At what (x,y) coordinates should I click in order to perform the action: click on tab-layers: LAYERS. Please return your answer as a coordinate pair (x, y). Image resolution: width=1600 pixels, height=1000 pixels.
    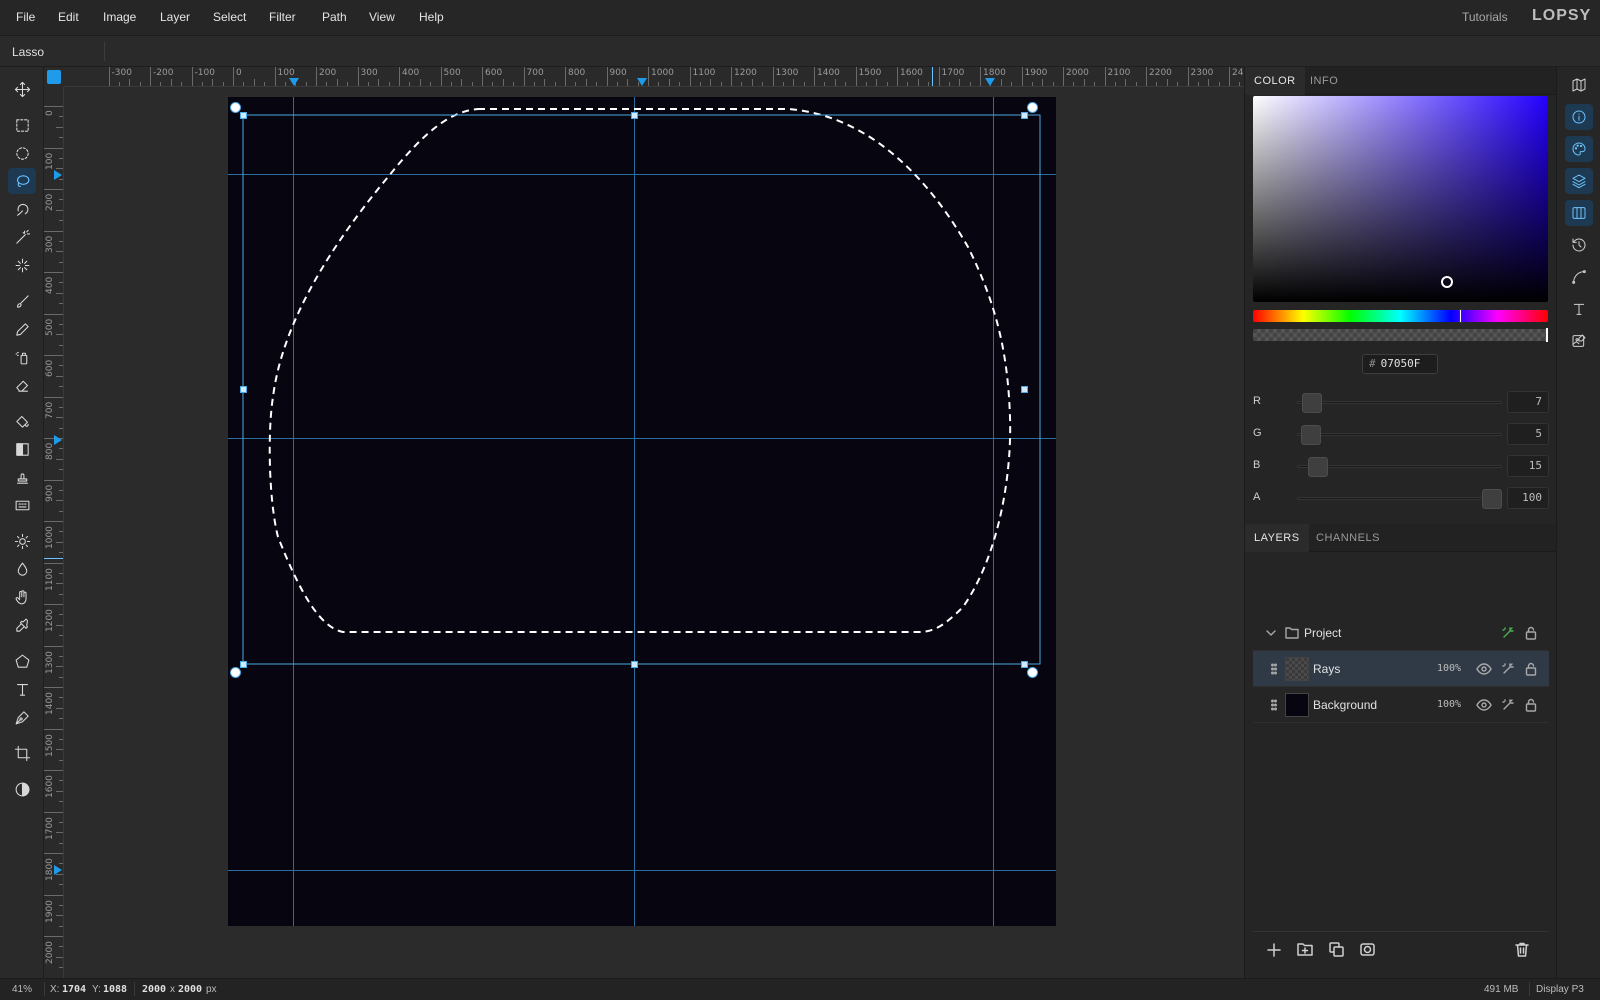
    Looking at the image, I should click on (1277, 538).